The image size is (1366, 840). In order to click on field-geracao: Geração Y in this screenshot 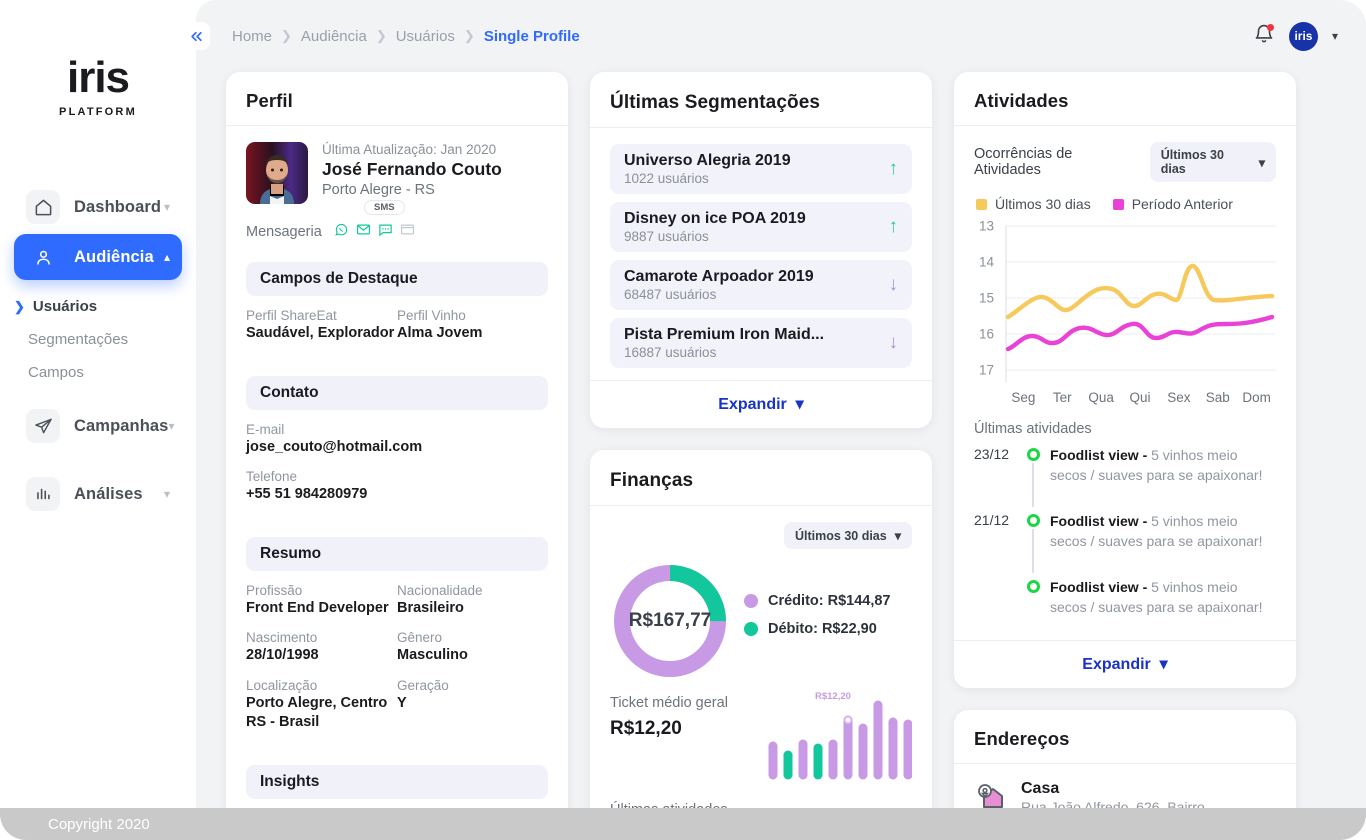, I will do `click(472, 705)`.